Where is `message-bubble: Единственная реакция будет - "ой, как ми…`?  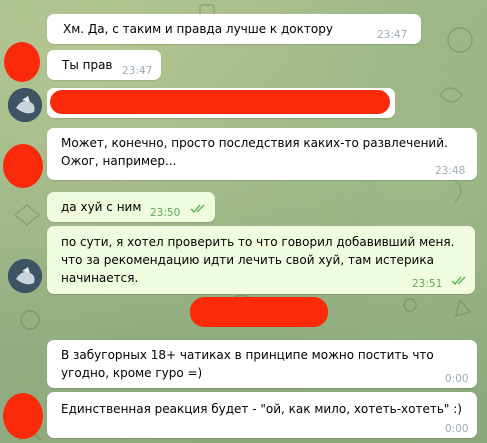
message-bubble: Единственная реакция будет - "ой, как ми… is located at coordinates (262, 415).